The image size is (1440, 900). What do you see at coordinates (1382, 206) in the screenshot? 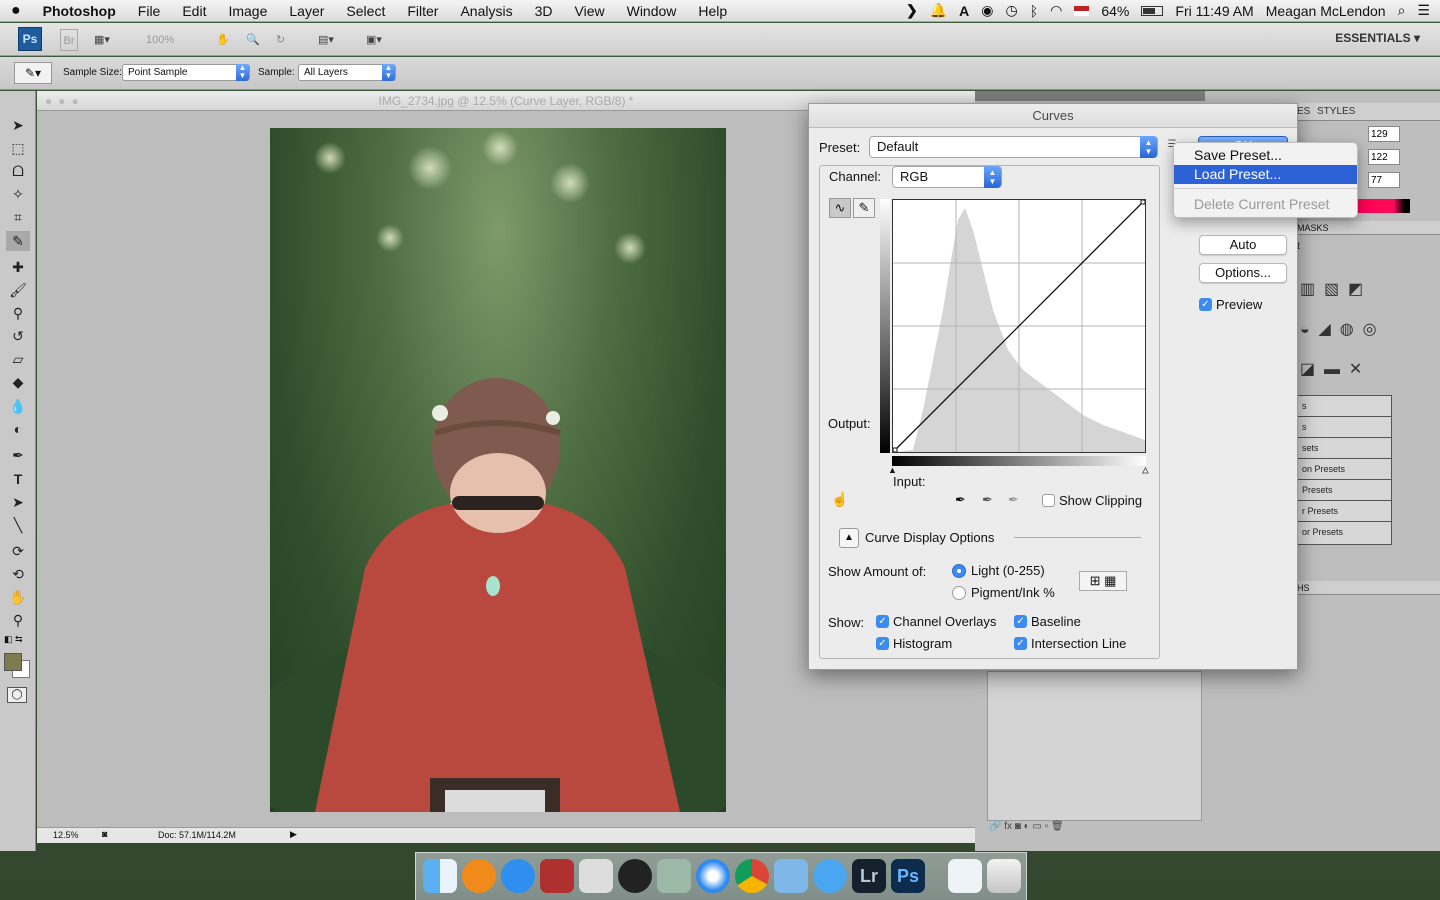
I see `color-ramp` at bounding box center [1382, 206].